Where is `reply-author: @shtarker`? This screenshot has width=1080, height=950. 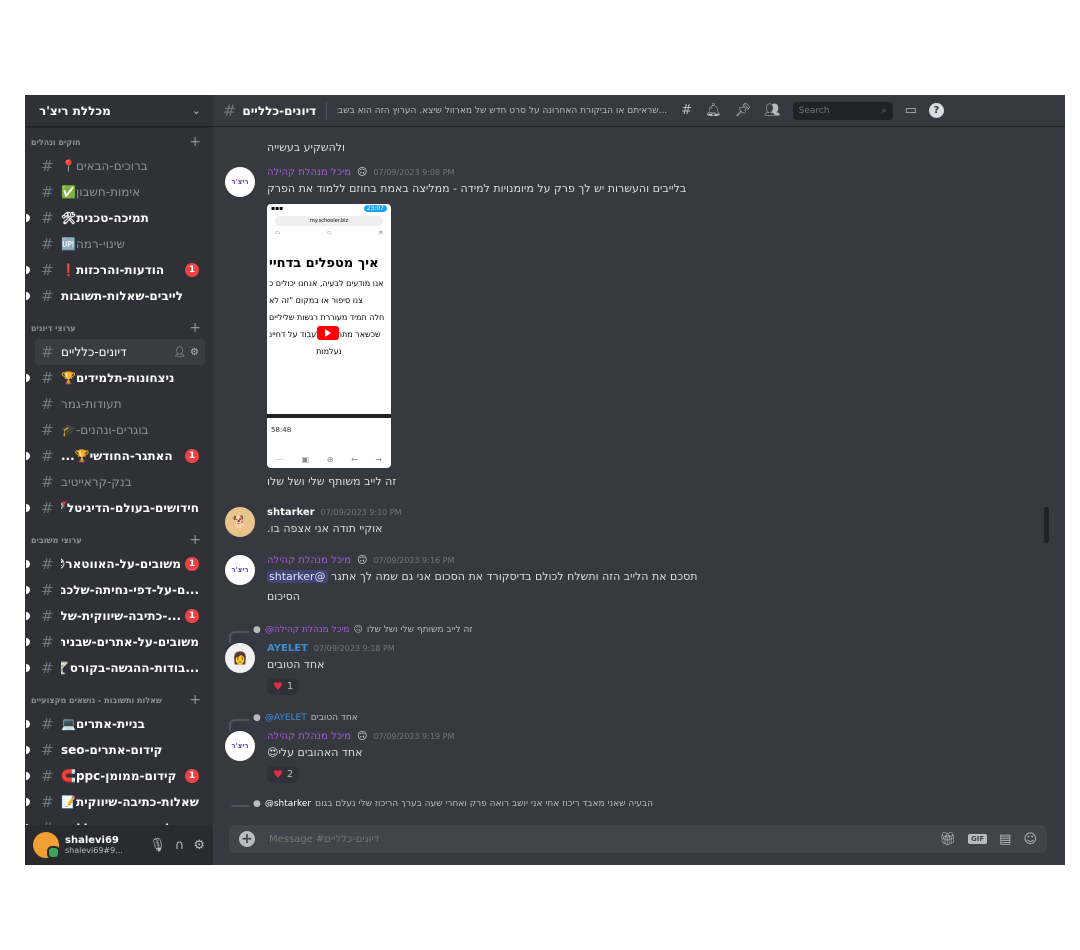 reply-author: @shtarker is located at coordinates (288, 803).